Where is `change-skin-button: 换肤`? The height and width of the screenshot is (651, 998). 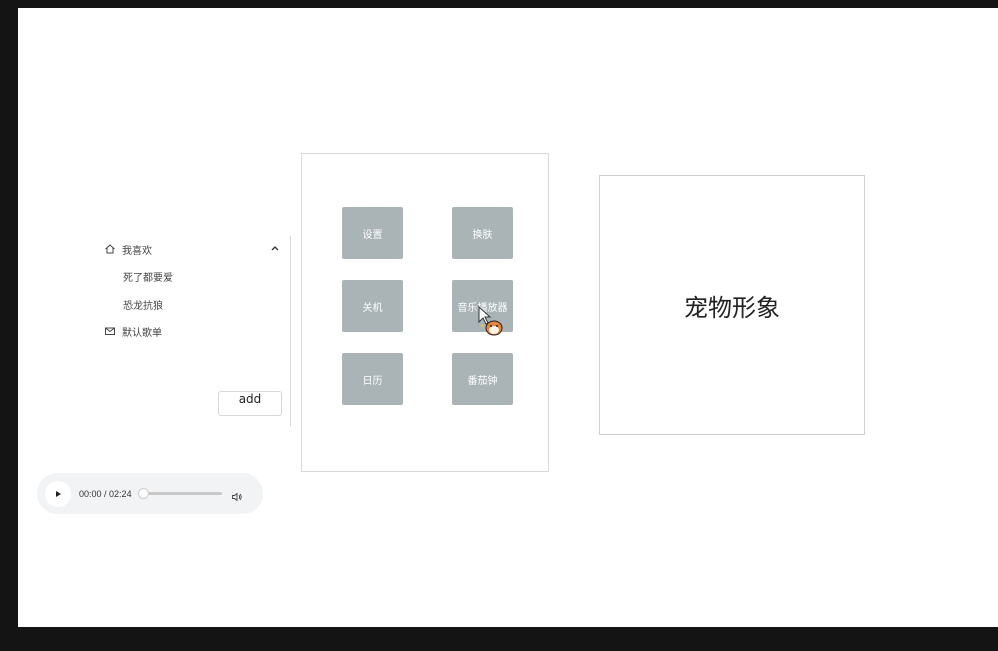
change-skin-button: 换肤 is located at coordinates (482, 233).